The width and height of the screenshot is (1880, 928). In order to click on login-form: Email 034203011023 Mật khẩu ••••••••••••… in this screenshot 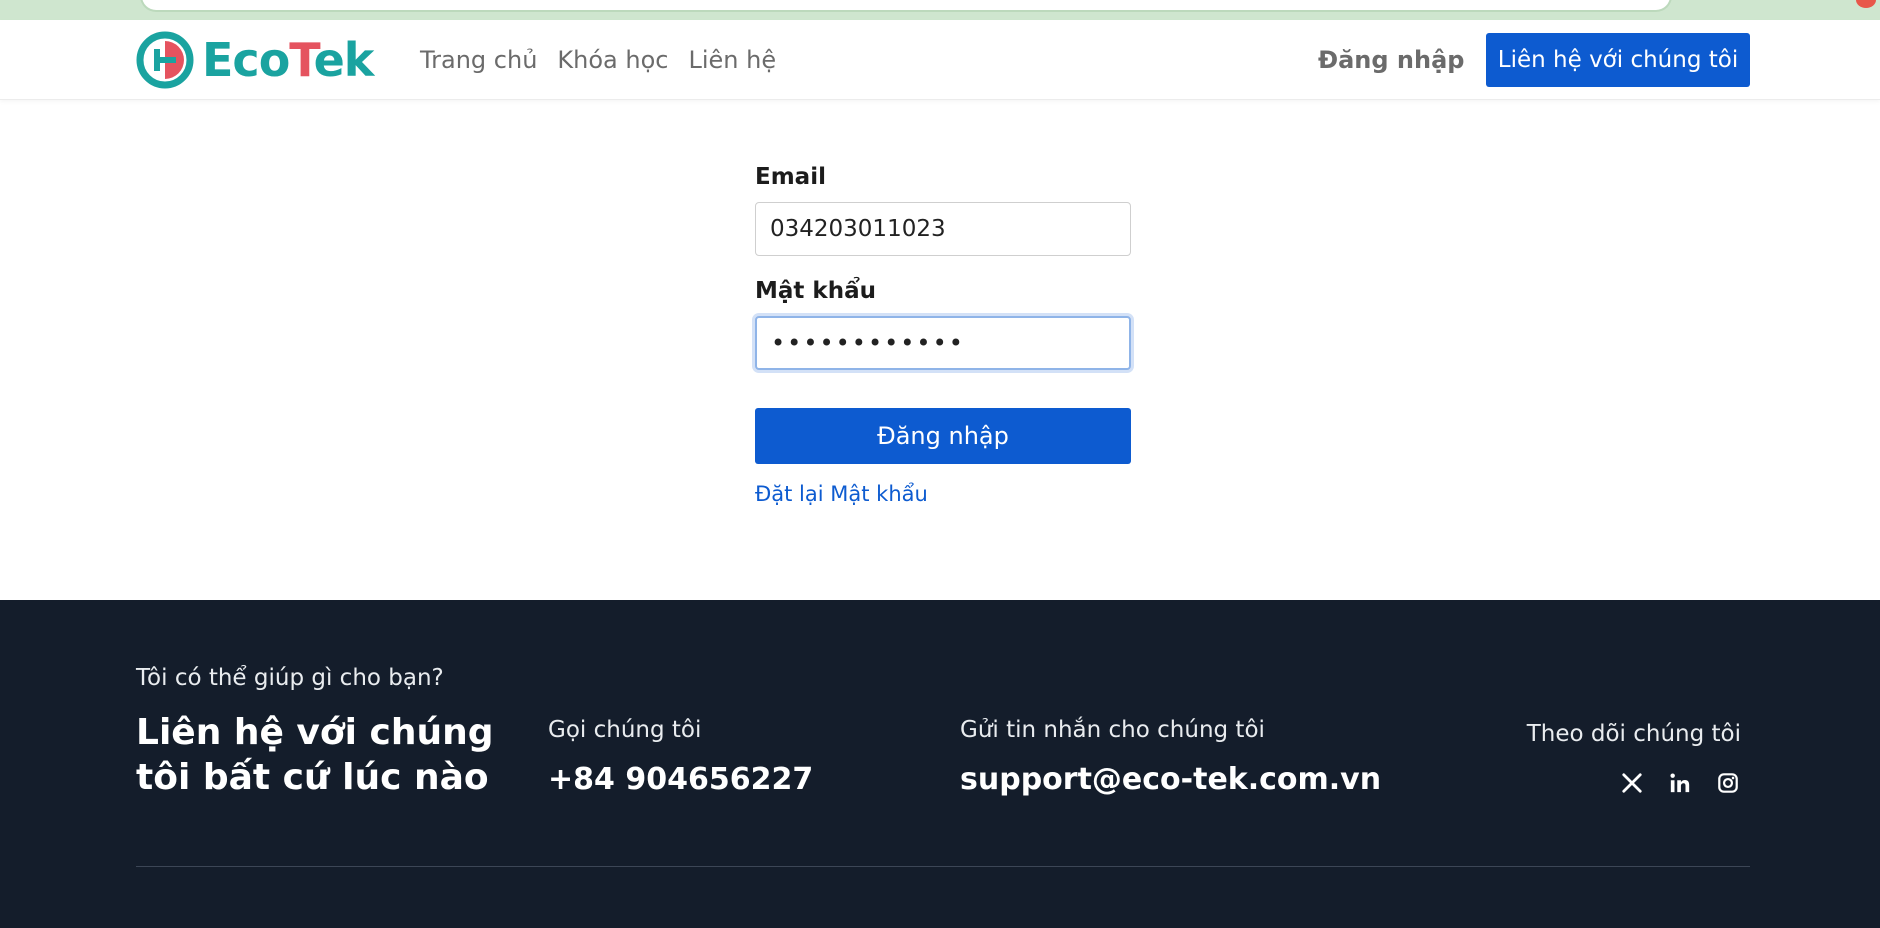, I will do `click(943, 335)`.